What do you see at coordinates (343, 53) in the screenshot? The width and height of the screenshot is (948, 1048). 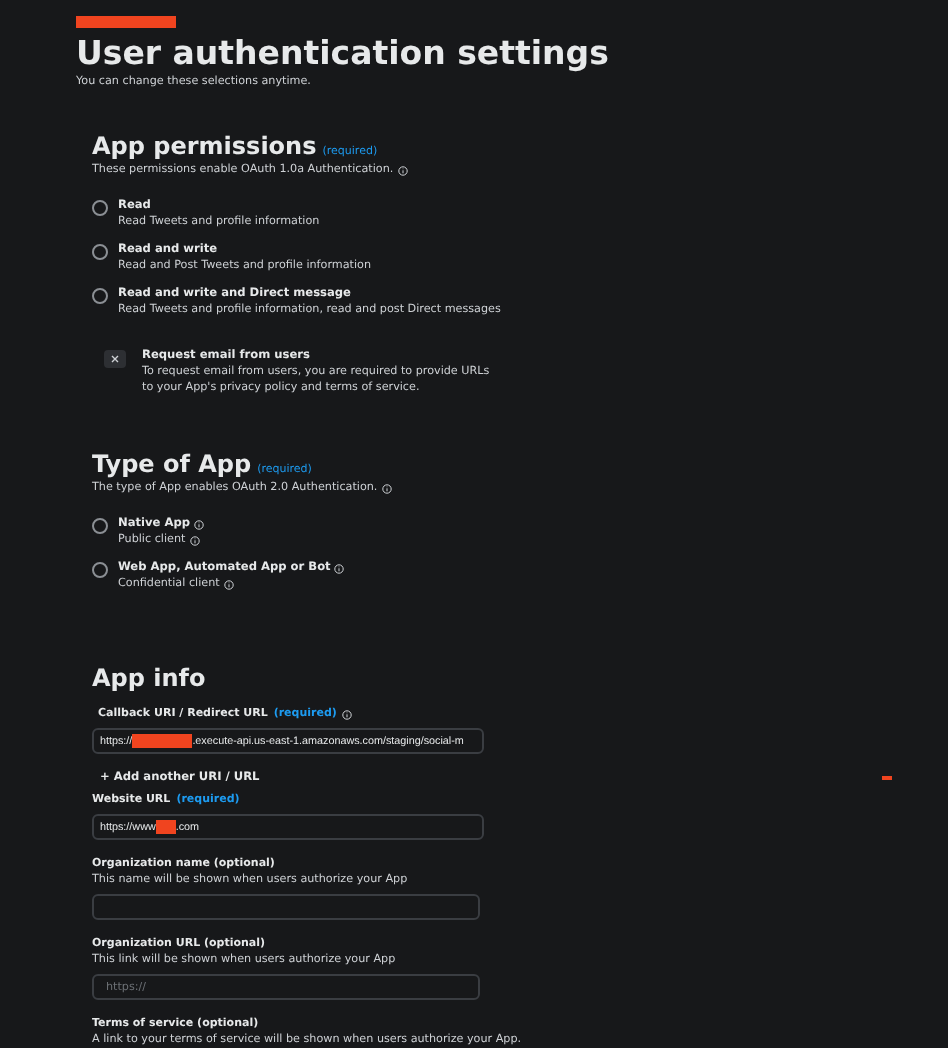 I see `page-title: User authentication settings` at bounding box center [343, 53].